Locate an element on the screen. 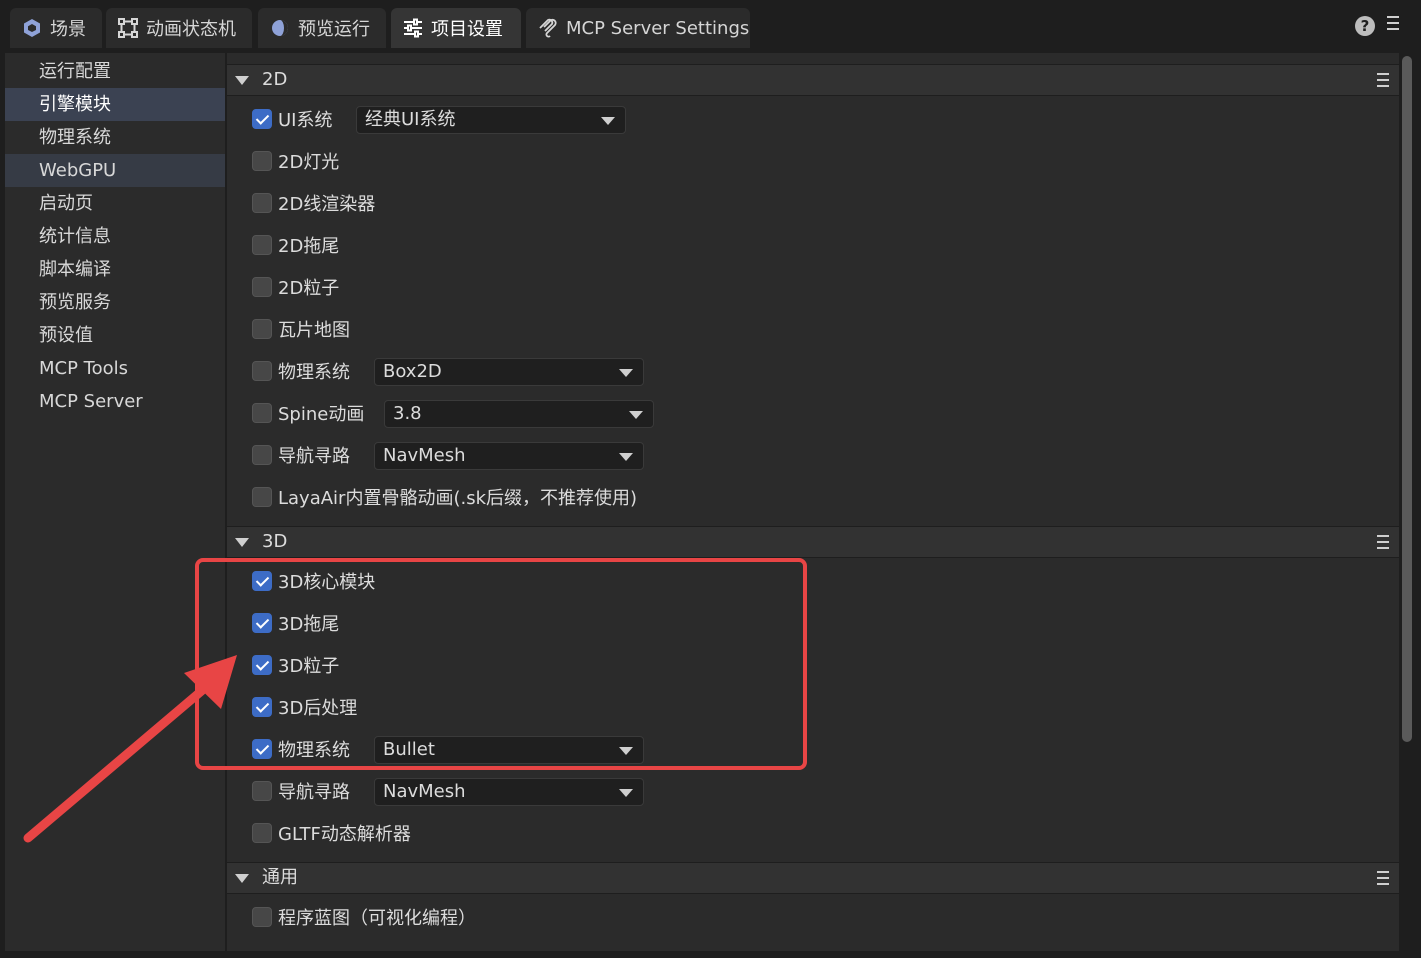 This screenshot has height=958, width=1421. module-row-2d-light: 2D灯光 is located at coordinates (295, 161).